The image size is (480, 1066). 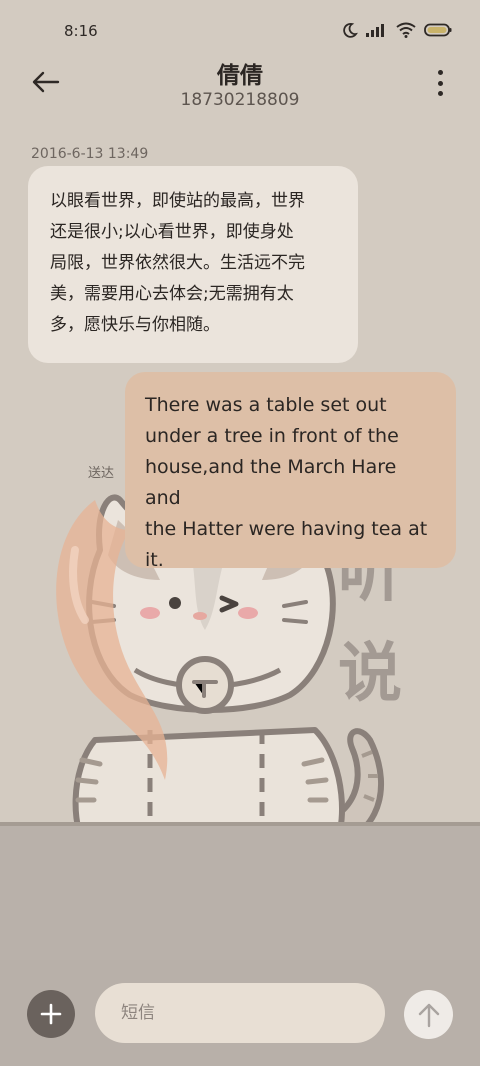 What do you see at coordinates (90, 154) in the screenshot?
I see `message-timestamp: 2016-6-13 13:49` at bounding box center [90, 154].